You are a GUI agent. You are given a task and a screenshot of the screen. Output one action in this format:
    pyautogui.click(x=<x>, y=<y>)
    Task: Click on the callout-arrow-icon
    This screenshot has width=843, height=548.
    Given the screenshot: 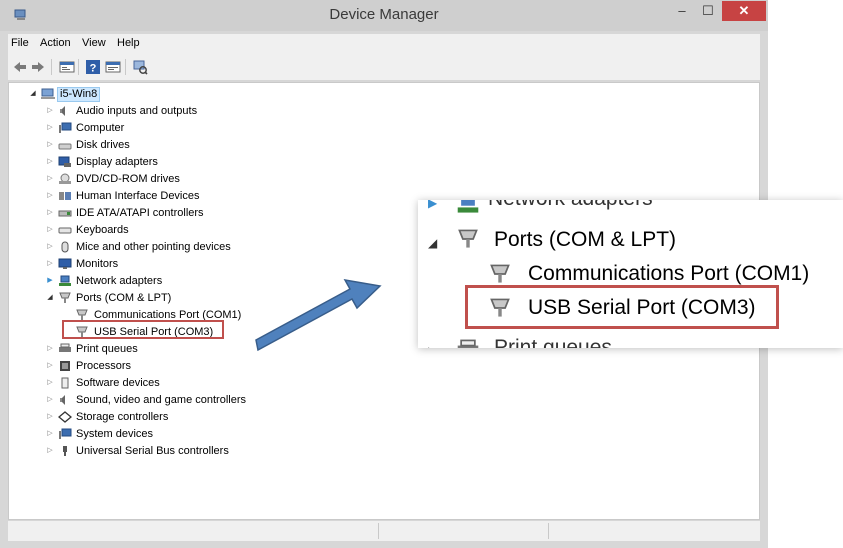 What is the action you would take?
    pyautogui.click(x=318, y=315)
    